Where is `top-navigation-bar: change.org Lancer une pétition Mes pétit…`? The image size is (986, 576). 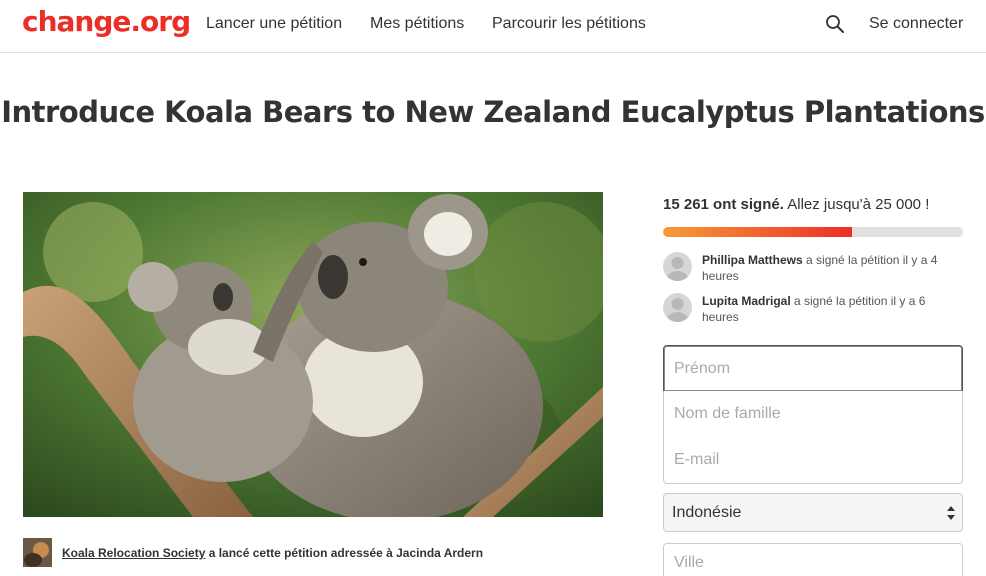 top-navigation-bar: change.org Lancer une pétition Mes pétit… is located at coordinates (493, 26).